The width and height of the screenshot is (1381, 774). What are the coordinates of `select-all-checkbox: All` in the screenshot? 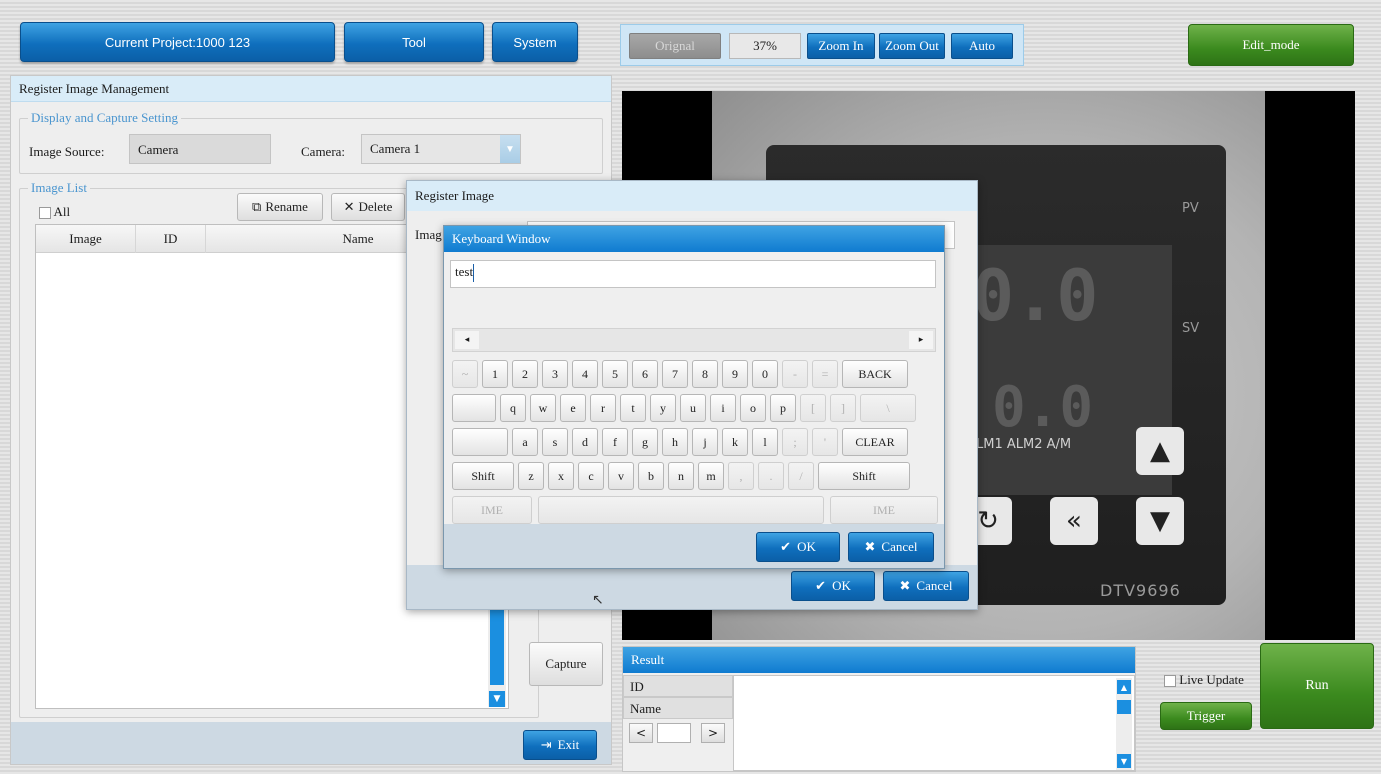 It's located at (54, 212).